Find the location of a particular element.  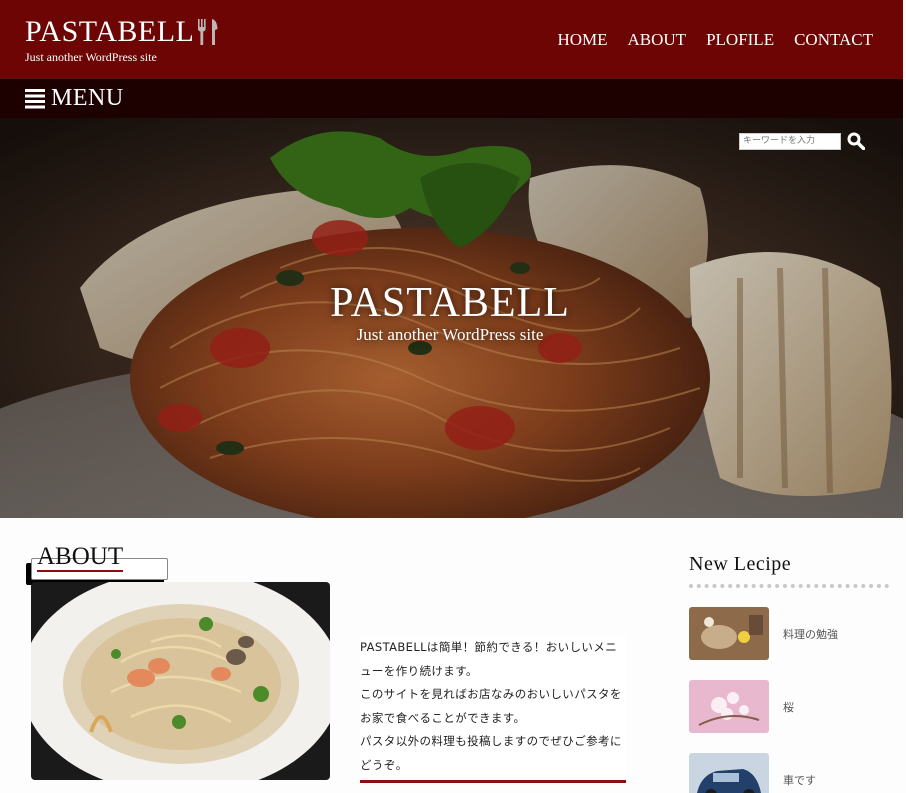

site-logo: PASTABELL Just another WordPress site is located at coordinates (122, 39).